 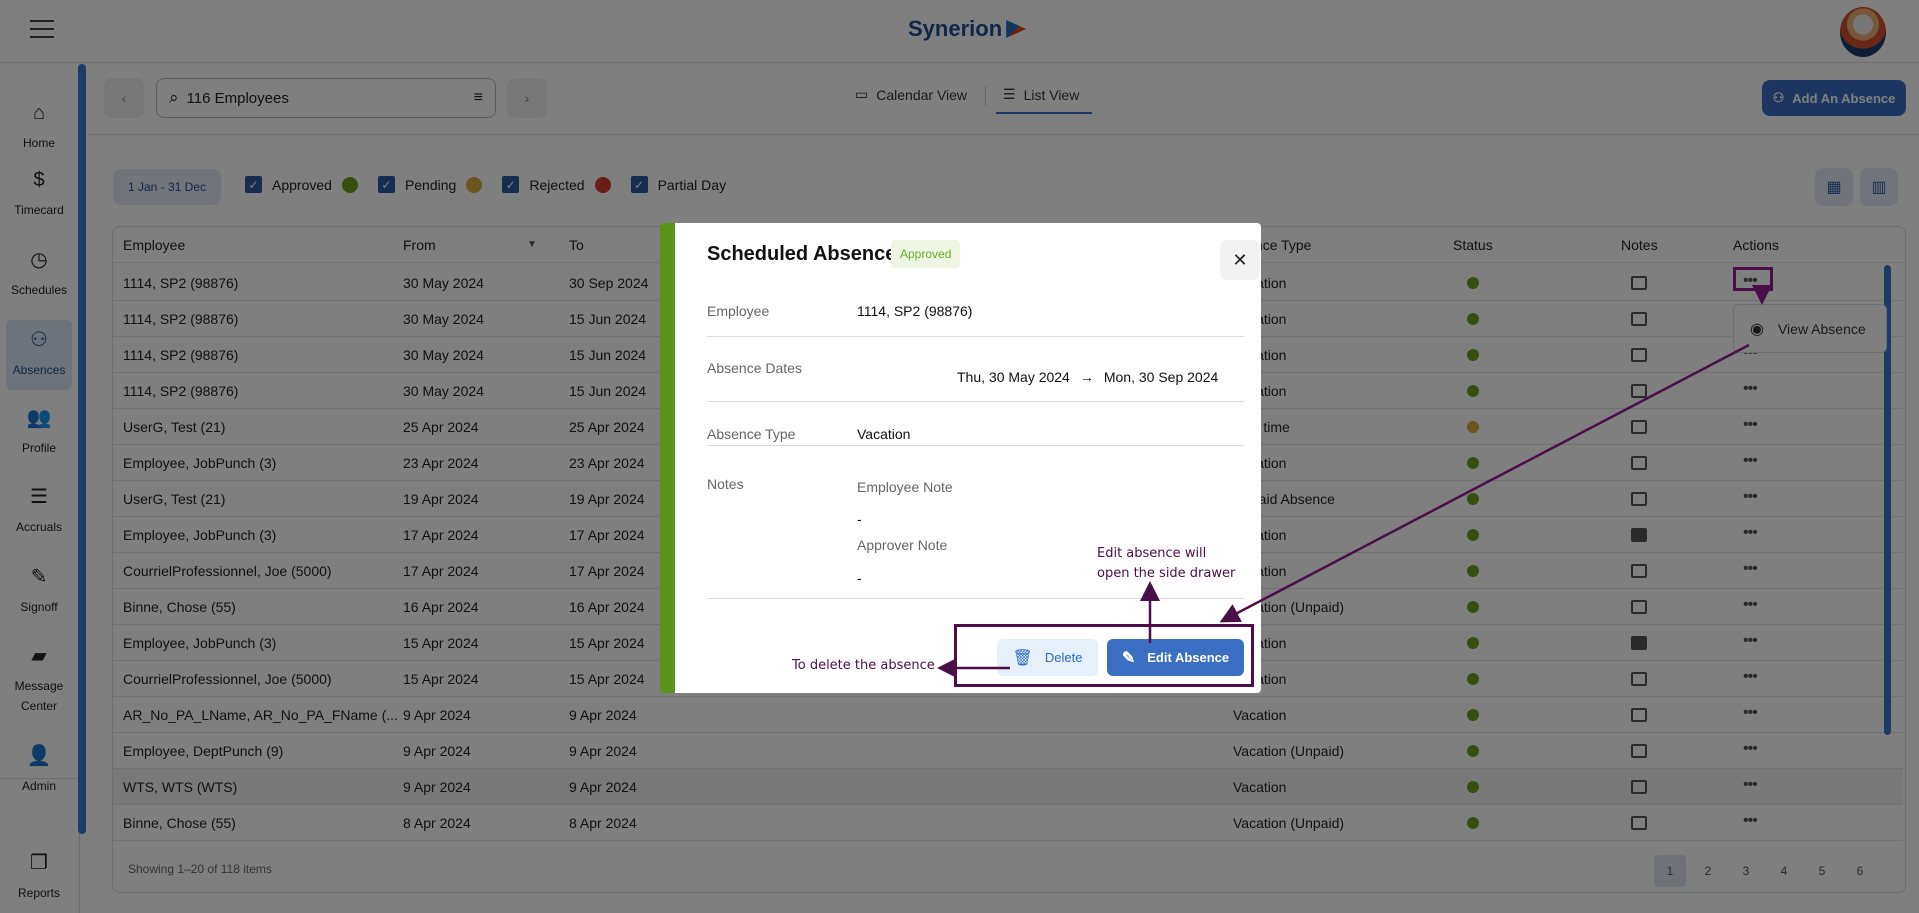 What do you see at coordinates (1484, 483) in the screenshot?
I see `arrow-menu-to-buttons` at bounding box center [1484, 483].